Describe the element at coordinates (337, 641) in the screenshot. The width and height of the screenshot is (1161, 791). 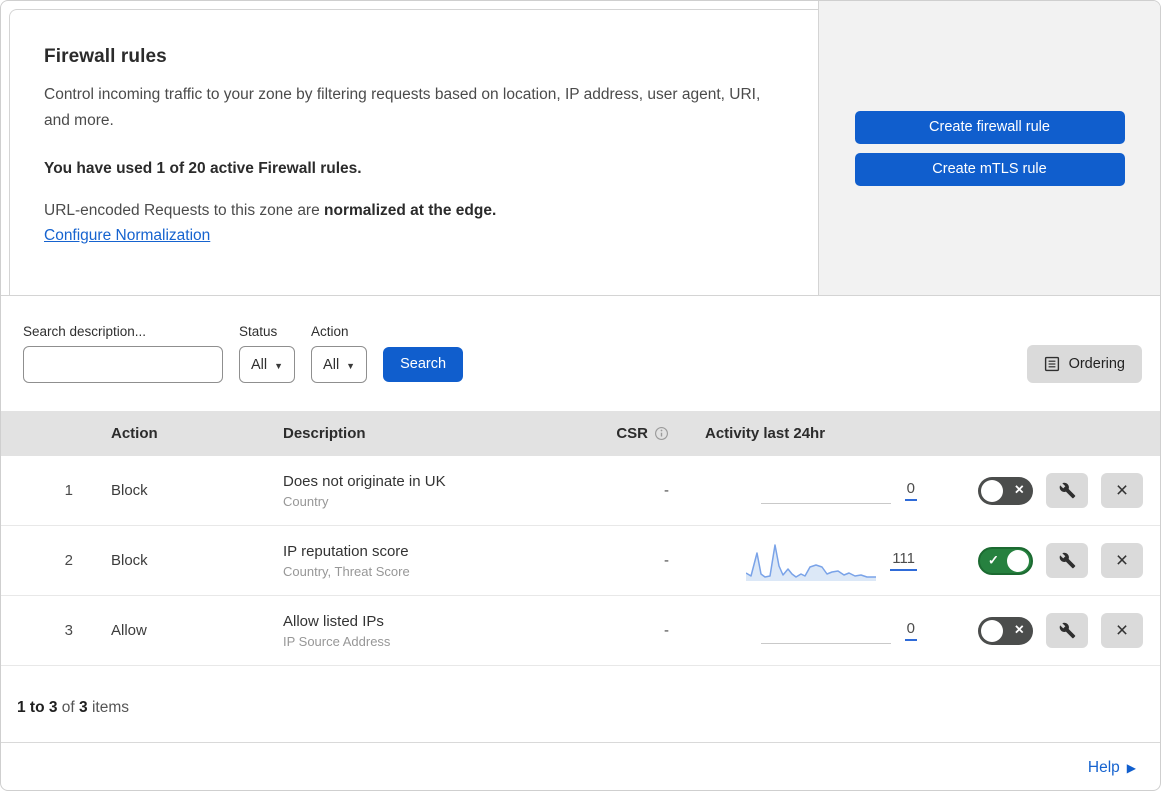
I see `rule-criteria: IP Source Address` at that location.